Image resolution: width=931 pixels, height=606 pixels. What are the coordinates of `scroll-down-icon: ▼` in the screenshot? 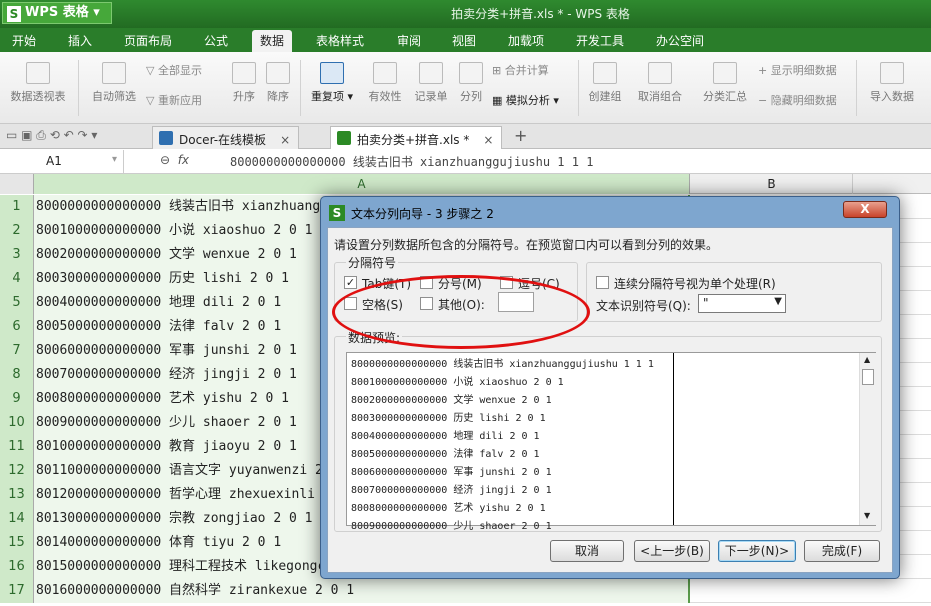 It's located at (867, 515).